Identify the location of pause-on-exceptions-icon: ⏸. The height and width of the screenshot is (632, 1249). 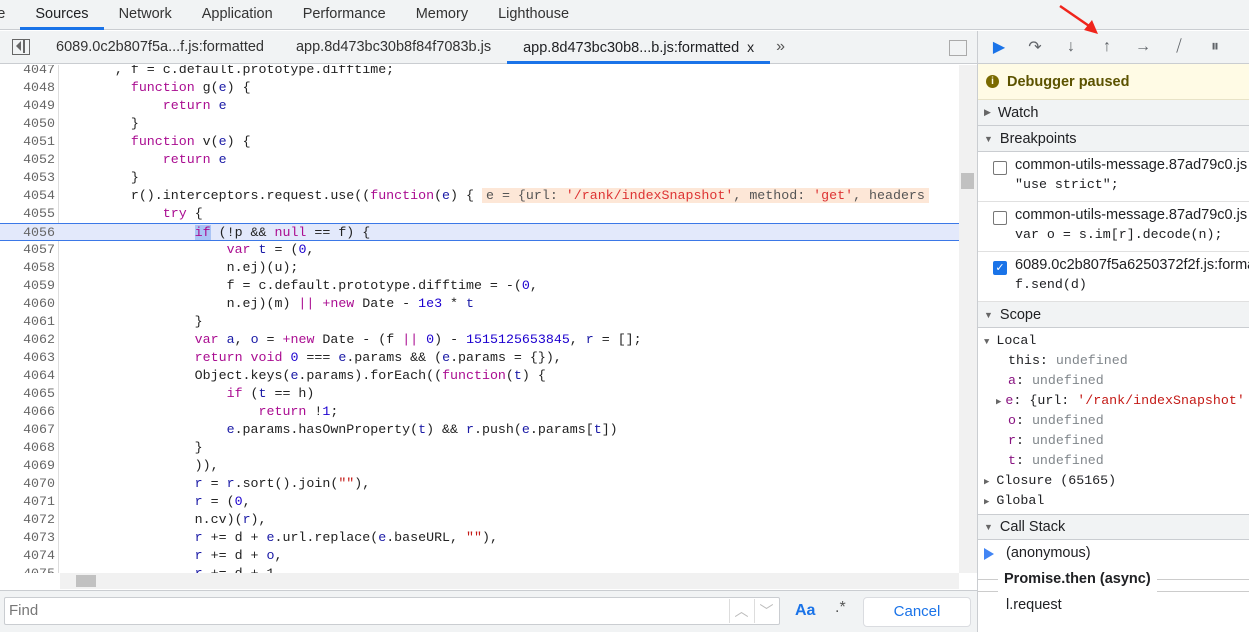
(1215, 47).